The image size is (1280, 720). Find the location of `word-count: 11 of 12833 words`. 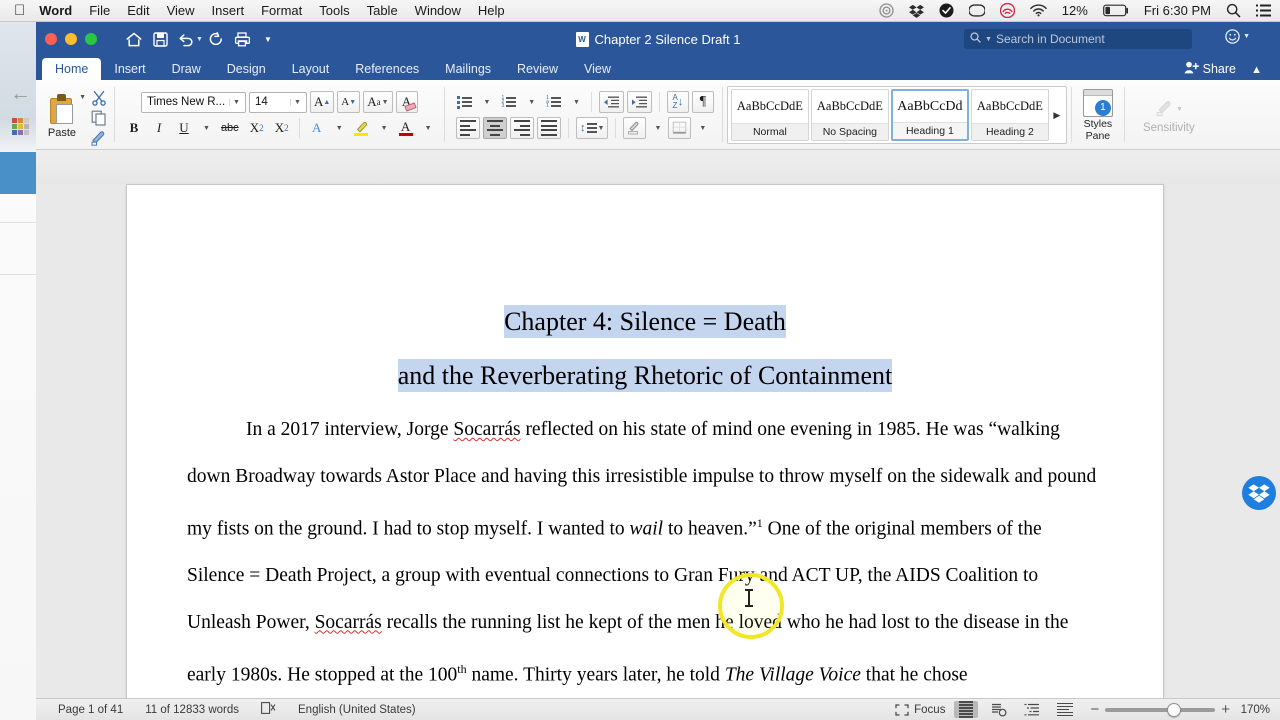

word-count: 11 of 12833 words is located at coordinates (192, 710).